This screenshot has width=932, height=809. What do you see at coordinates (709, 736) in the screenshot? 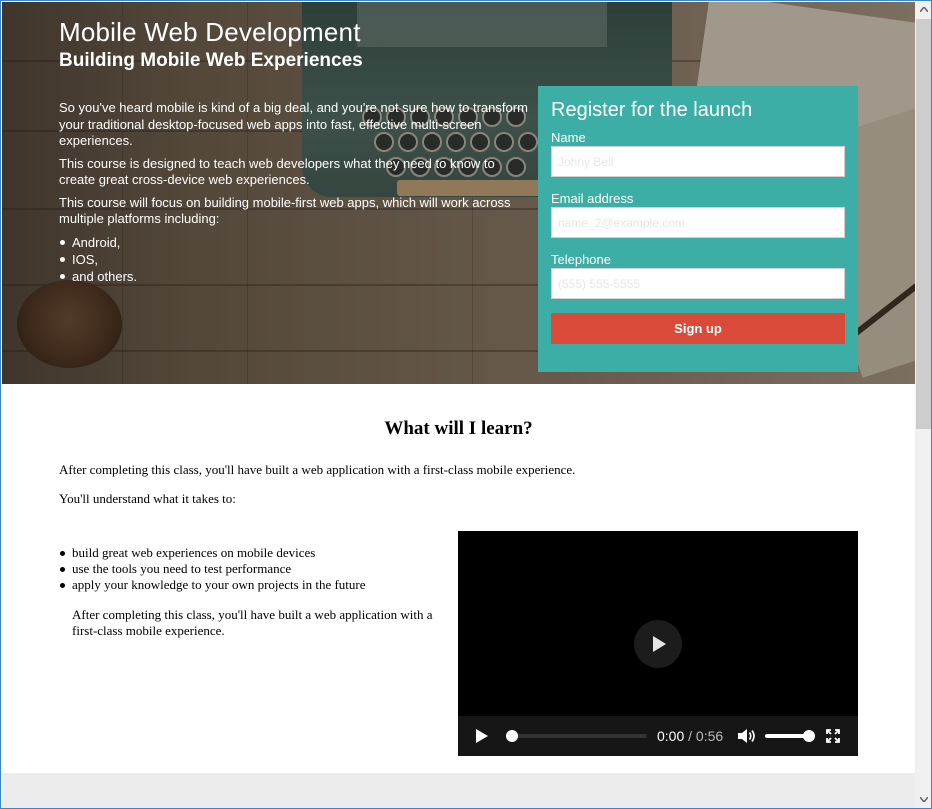
I see `duration: 0:56` at bounding box center [709, 736].